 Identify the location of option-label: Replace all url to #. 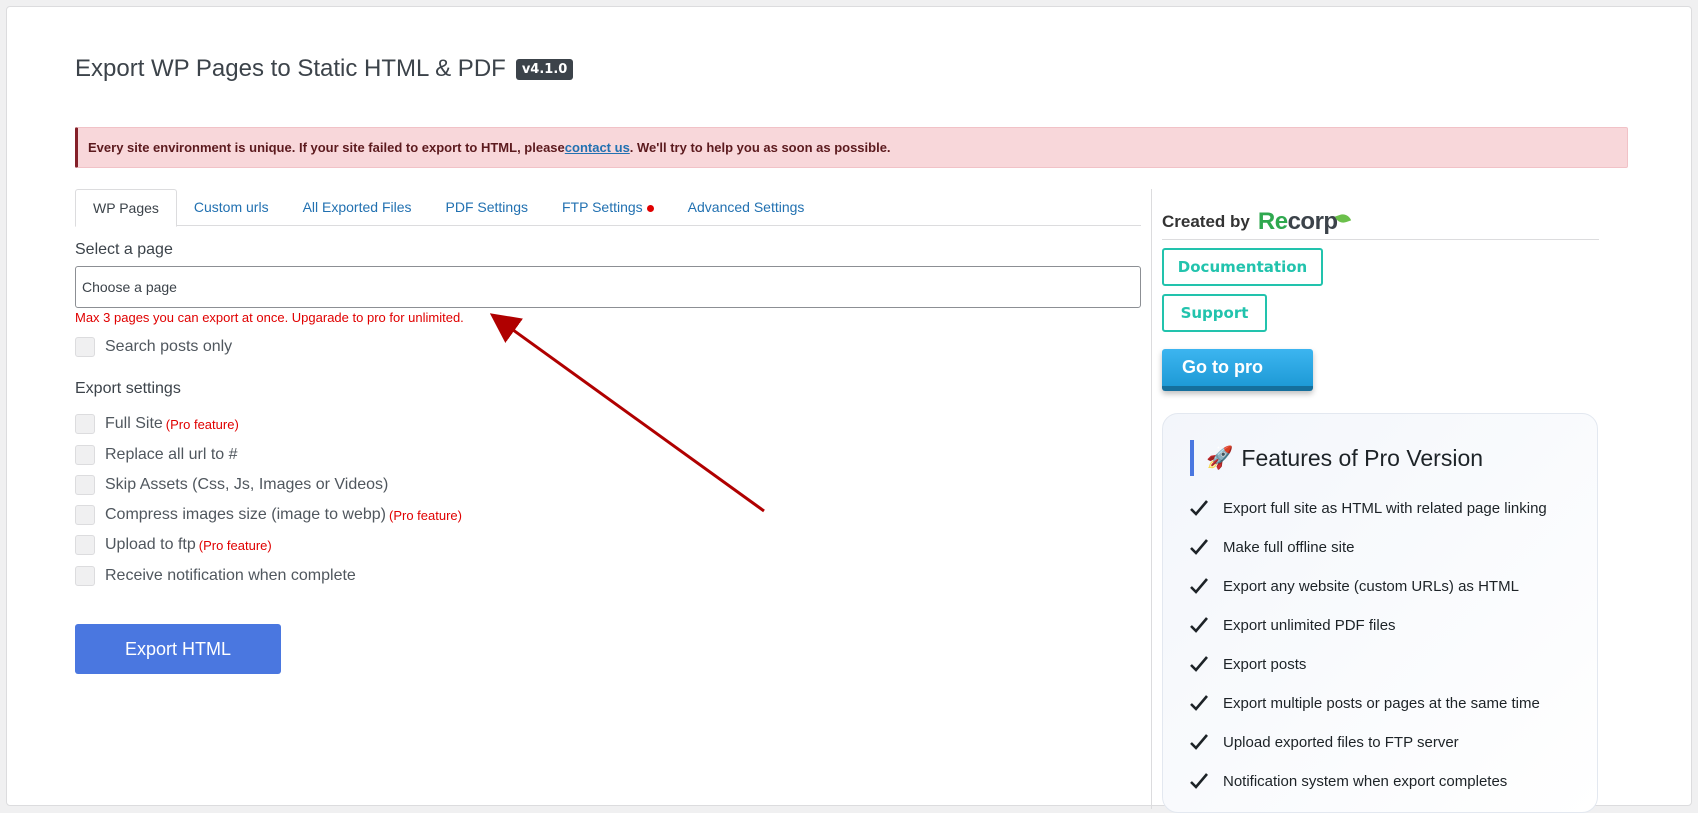
(171, 454).